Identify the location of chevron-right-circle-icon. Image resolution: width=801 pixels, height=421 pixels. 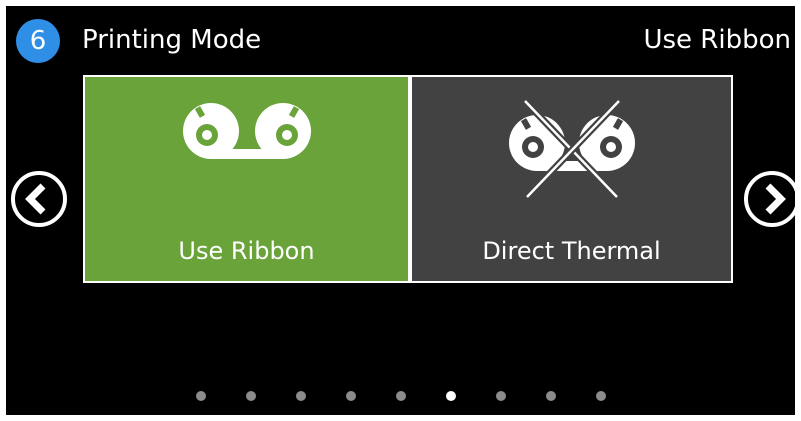
(769, 199).